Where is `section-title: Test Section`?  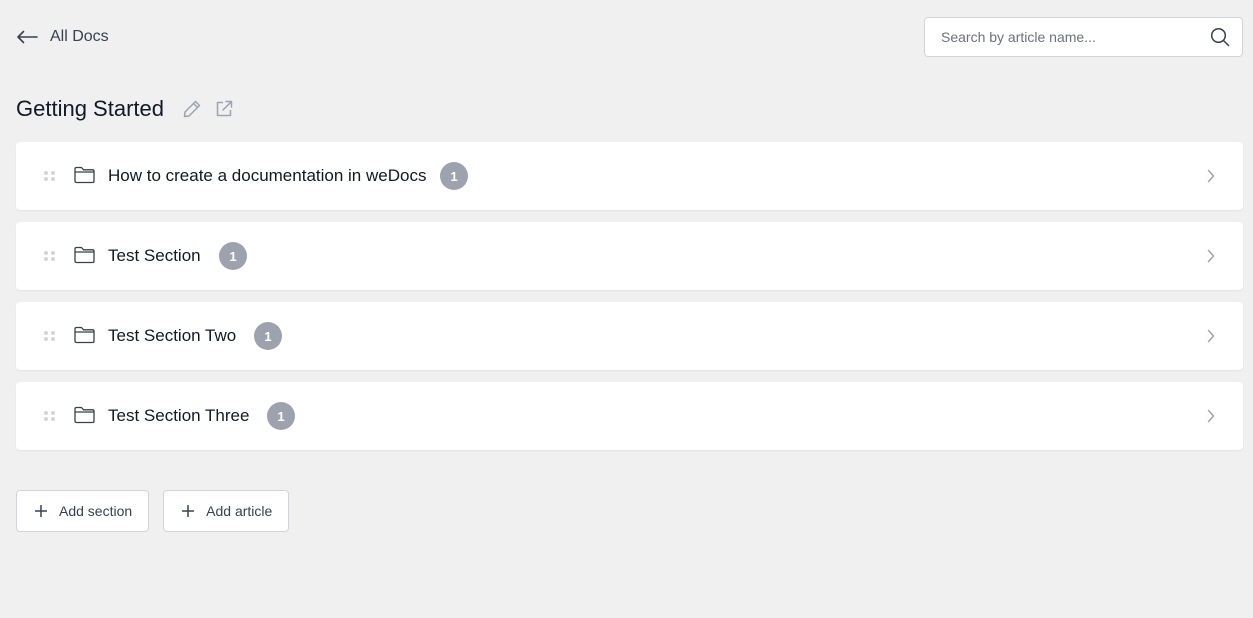 section-title: Test Section is located at coordinates (154, 255).